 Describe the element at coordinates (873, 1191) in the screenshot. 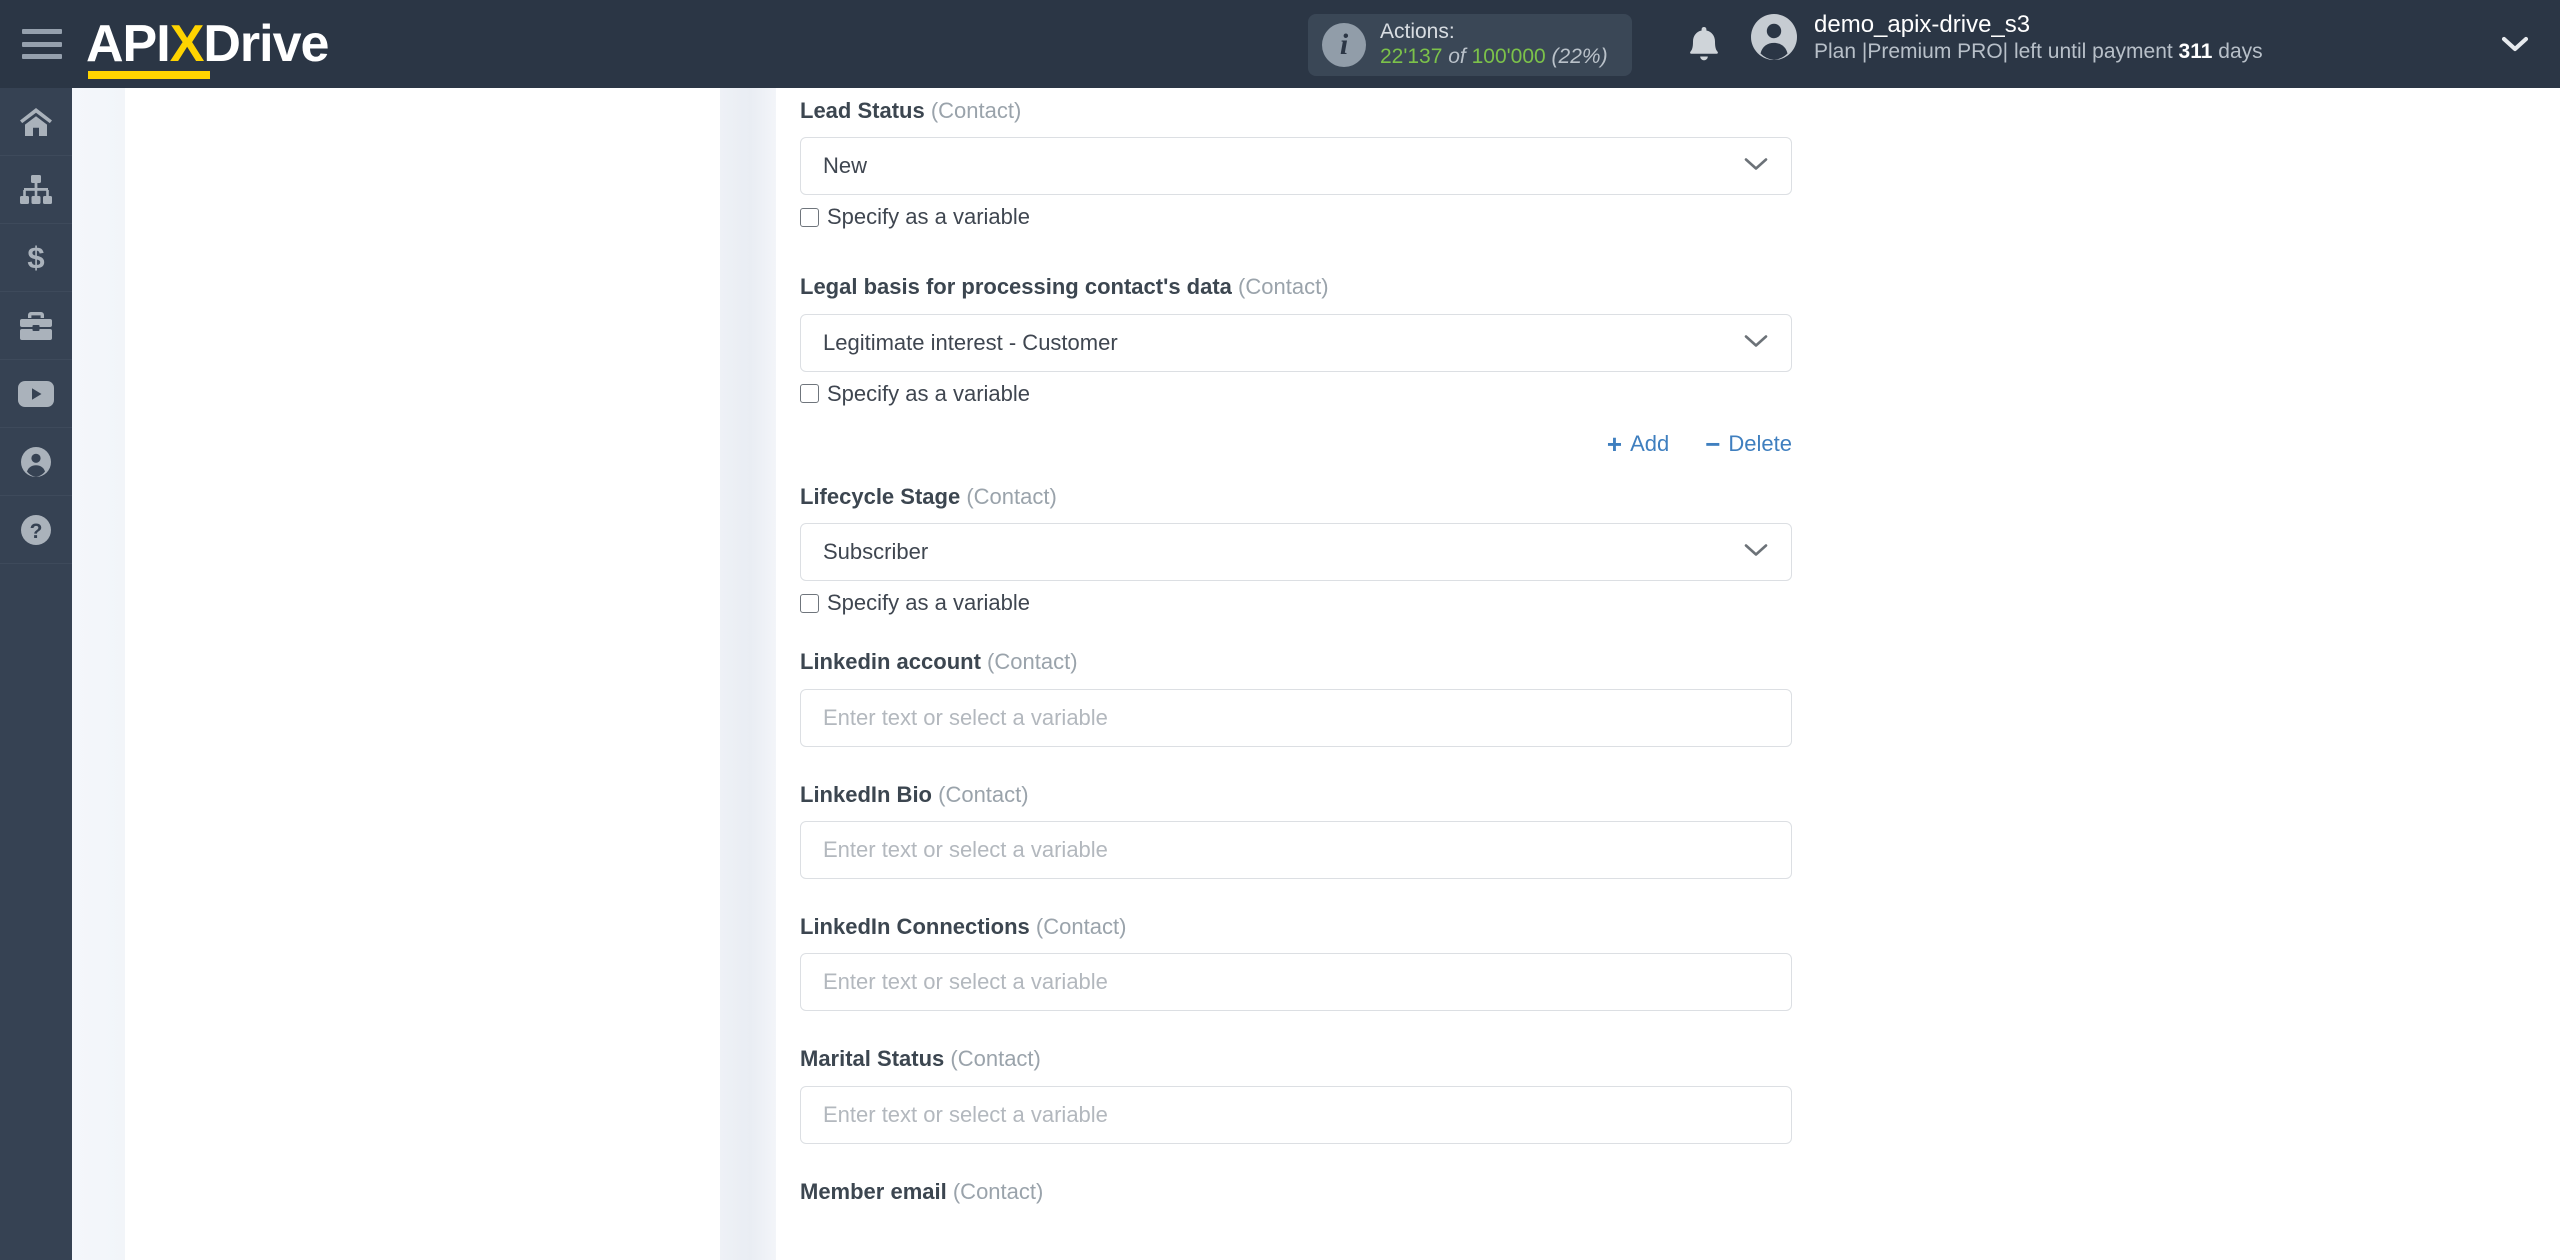

I see `field-label-text: Member email` at that location.